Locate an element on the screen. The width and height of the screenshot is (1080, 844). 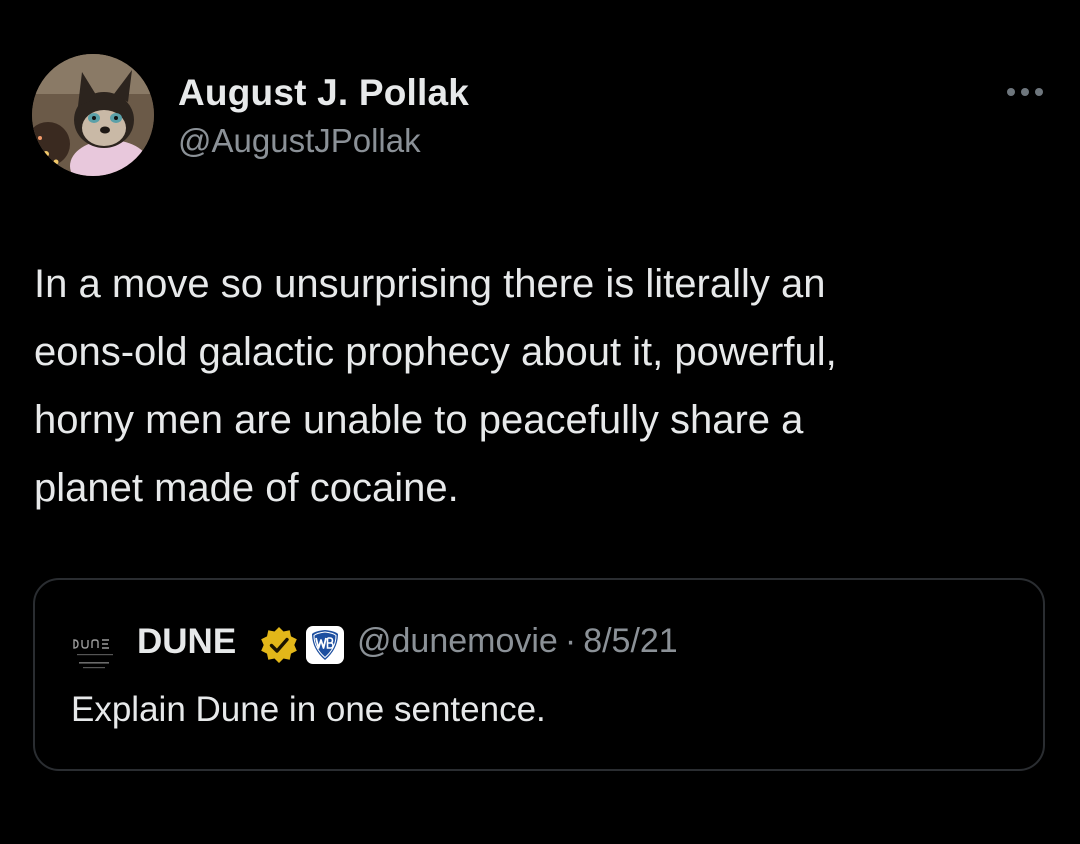
quoted-tweet-text: Explain Dune in one sentence. is located at coordinates (308, 709).